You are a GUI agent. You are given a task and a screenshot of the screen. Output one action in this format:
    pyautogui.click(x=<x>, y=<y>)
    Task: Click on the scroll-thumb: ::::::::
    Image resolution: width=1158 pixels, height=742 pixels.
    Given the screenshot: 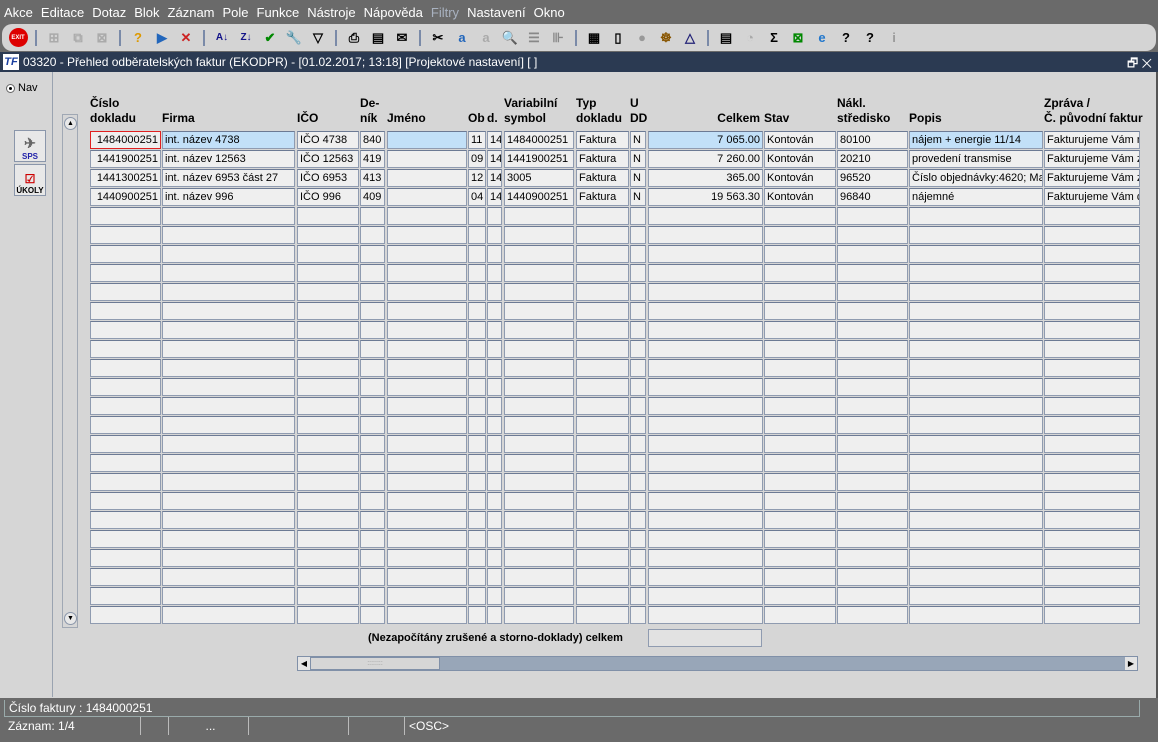 What is the action you would take?
    pyautogui.click(x=375, y=663)
    